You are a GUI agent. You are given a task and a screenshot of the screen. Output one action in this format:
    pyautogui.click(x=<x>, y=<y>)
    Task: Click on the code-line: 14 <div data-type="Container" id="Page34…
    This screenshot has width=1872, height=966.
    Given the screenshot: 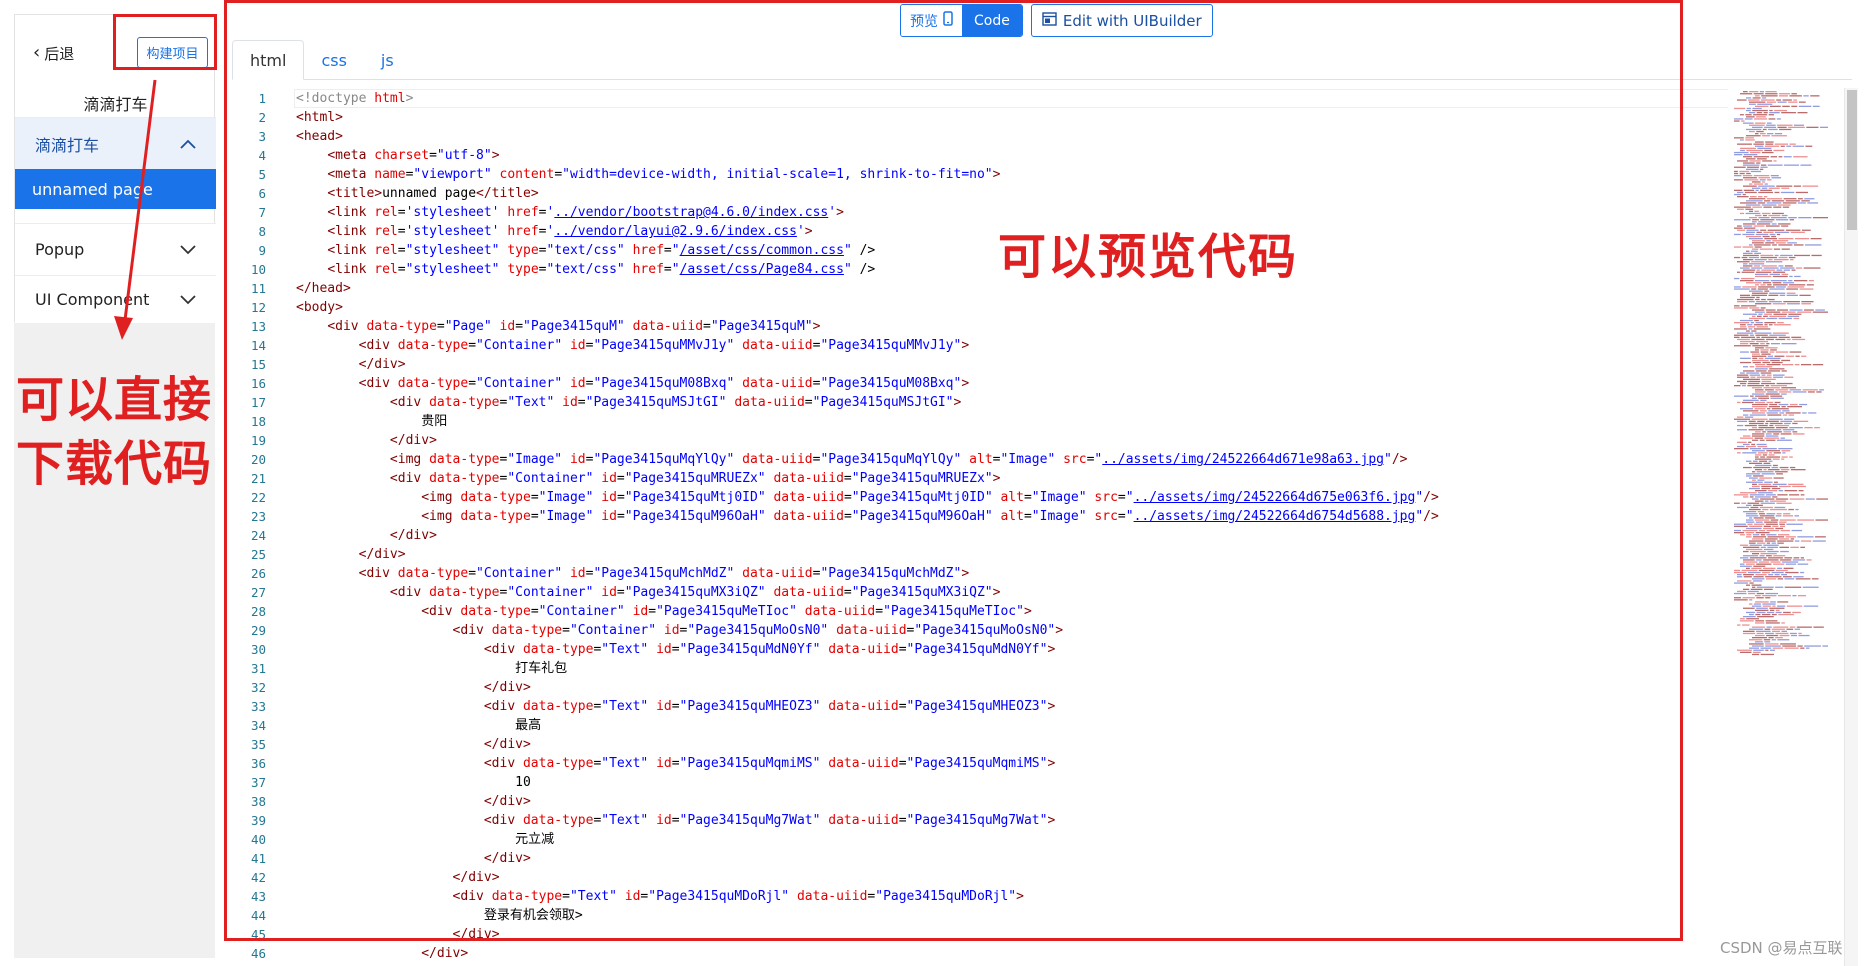 What is the action you would take?
    pyautogui.click(x=978, y=345)
    